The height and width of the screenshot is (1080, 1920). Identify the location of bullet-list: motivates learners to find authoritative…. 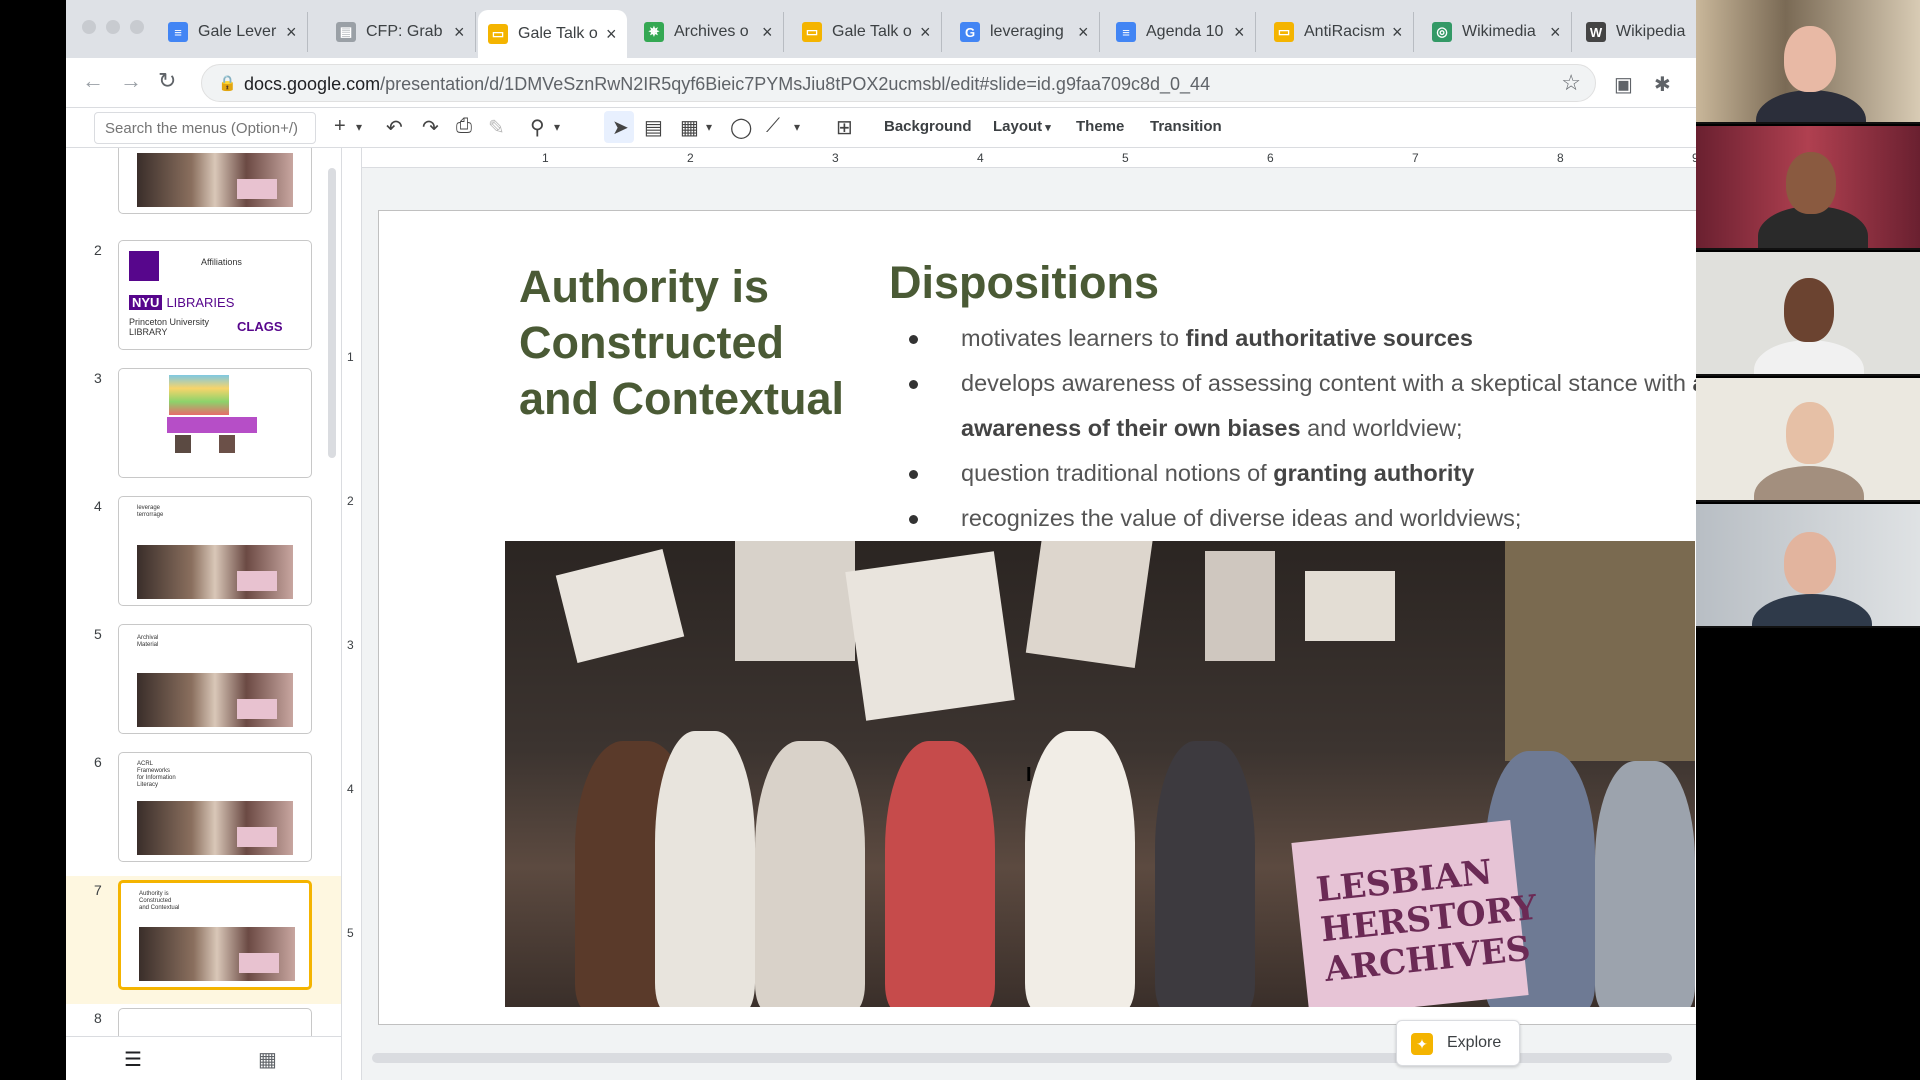
(1302, 428).